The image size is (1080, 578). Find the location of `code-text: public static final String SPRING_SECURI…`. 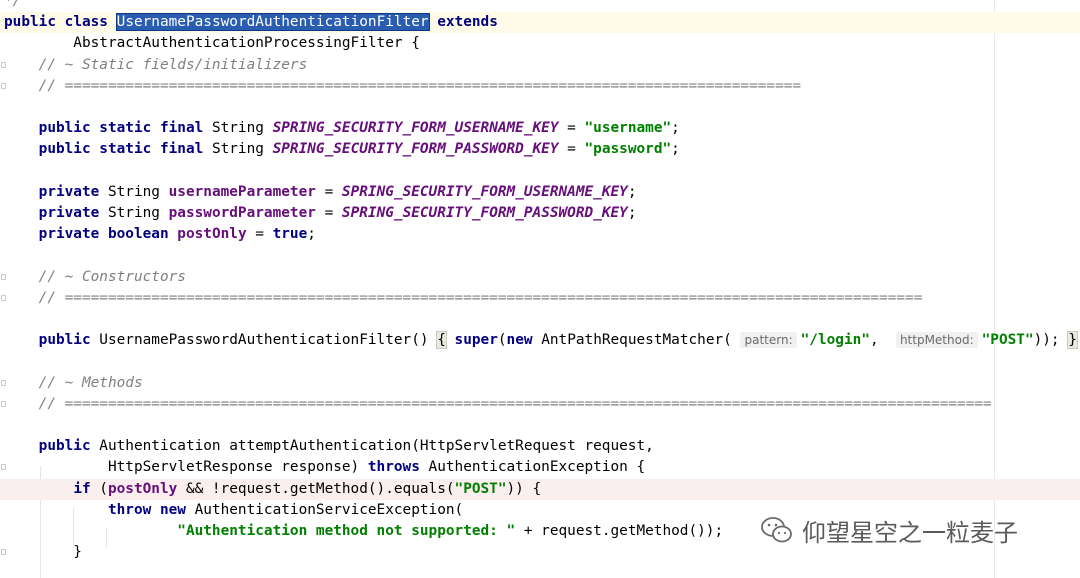

code-text: public static final String SPRING_SECURI… is located at coordinates (342, 128).